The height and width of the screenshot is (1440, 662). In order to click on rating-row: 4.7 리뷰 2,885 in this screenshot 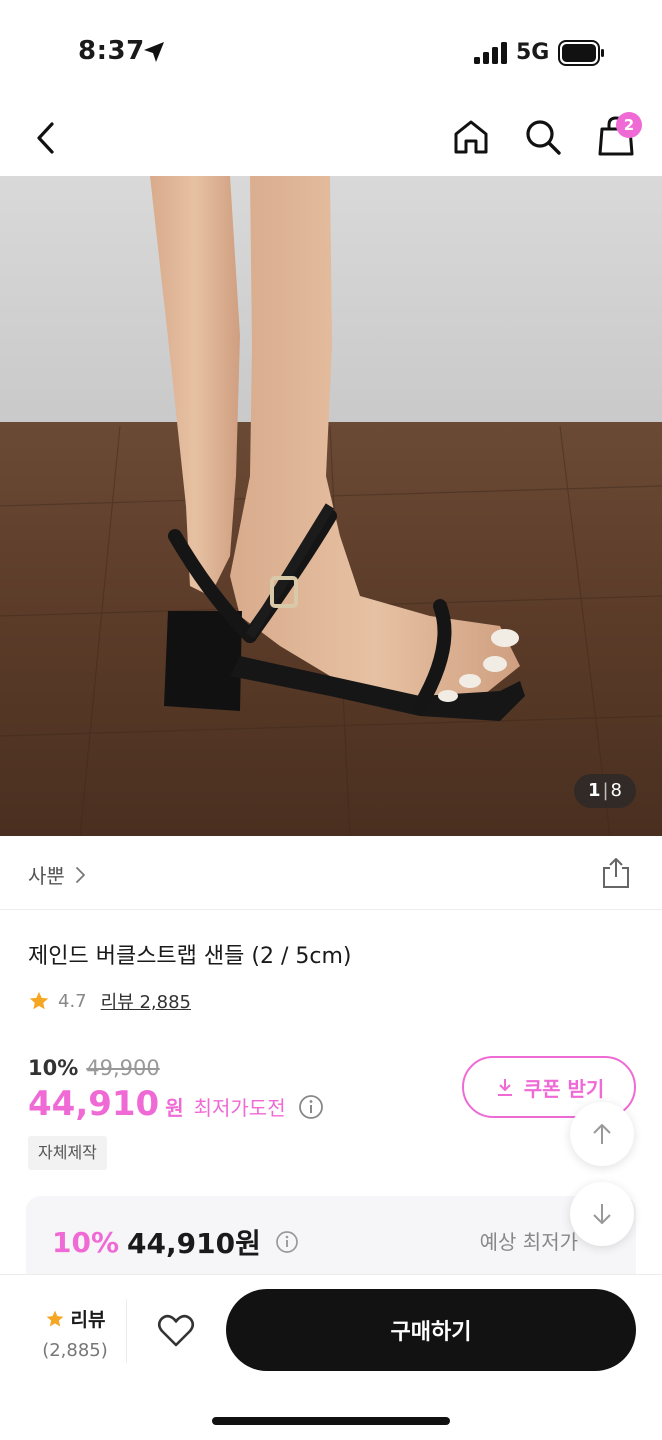, I will do `click(109, 1001)`.